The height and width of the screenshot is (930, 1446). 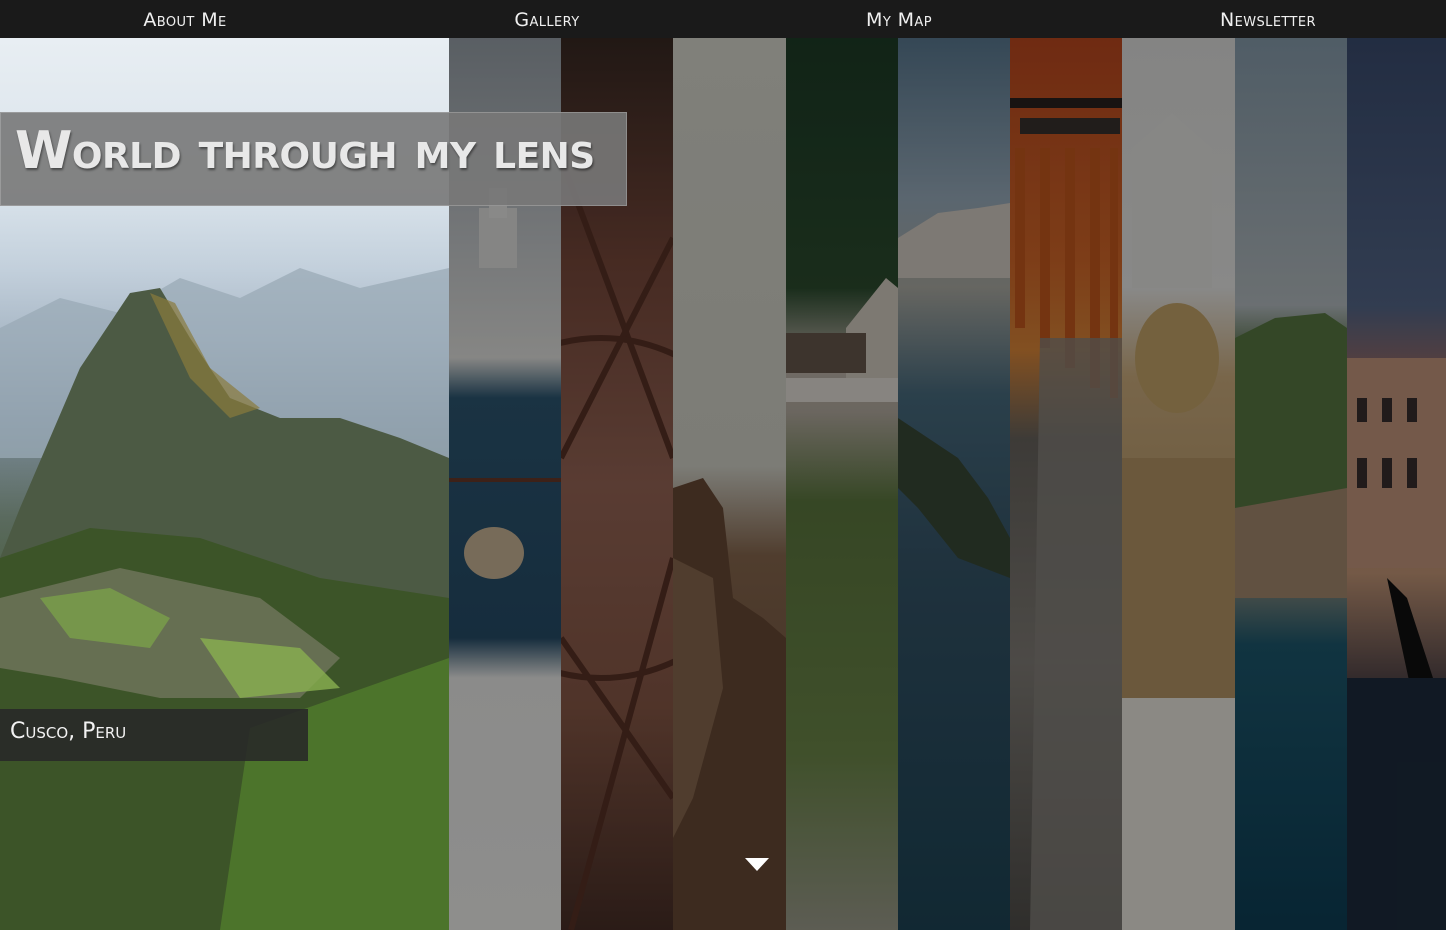 I want to click on nav-gallery: Gallery, so click(x=547, y=19).